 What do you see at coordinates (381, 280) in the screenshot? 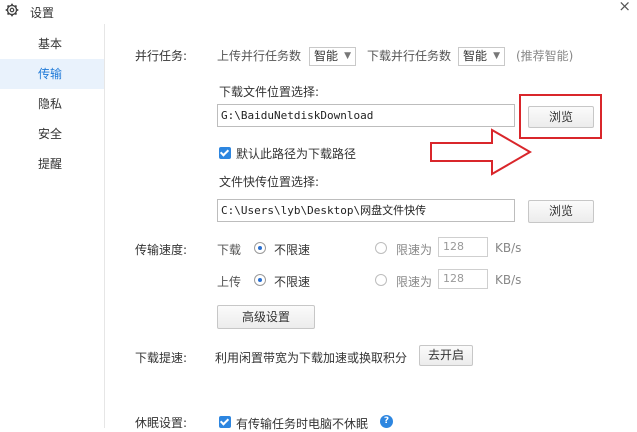
I see `upload-limit-radio` at bounding box center [381, 280].